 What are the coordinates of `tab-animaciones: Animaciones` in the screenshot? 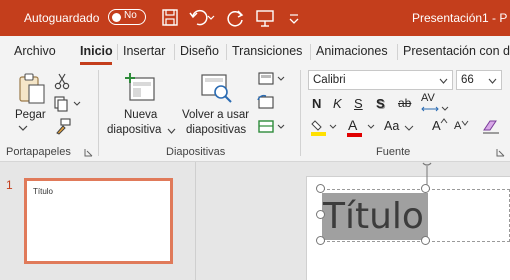 It's located at (352, 51).